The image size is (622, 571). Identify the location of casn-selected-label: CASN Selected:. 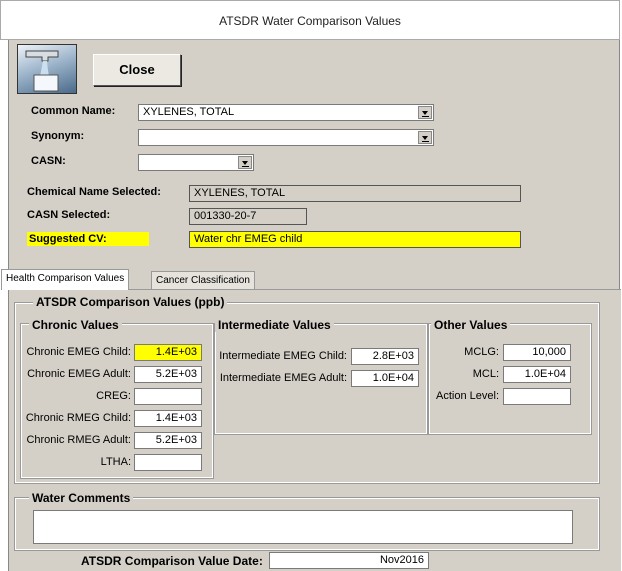
(69, 215).